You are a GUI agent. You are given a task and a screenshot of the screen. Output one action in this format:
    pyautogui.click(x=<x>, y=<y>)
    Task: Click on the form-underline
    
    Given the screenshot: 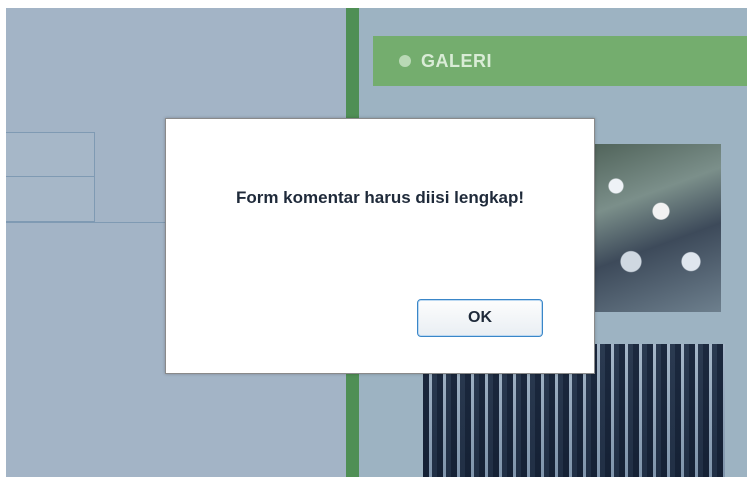 What is the action you would take?
    pyautogui.click(x=86, y=222)
    